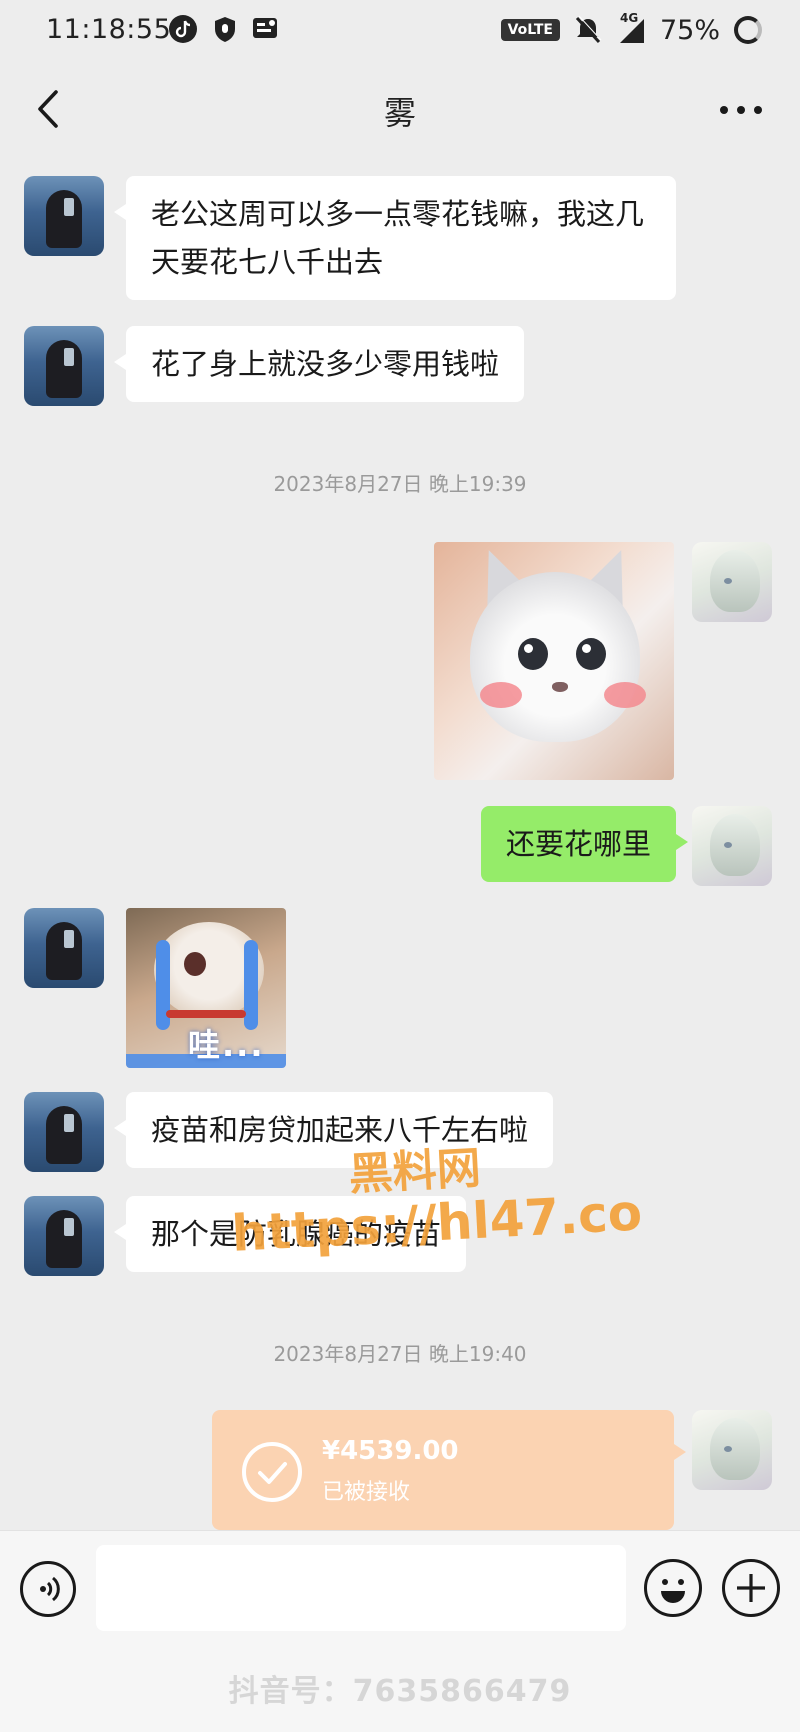 The width and height of the screenshot is (800, 1732). What do you see at coordinates (400, 1354) in the screenshot?
I see `message-timestamp: 2023年8月27日 晚上19:40` at bounding box center [400, 1354].